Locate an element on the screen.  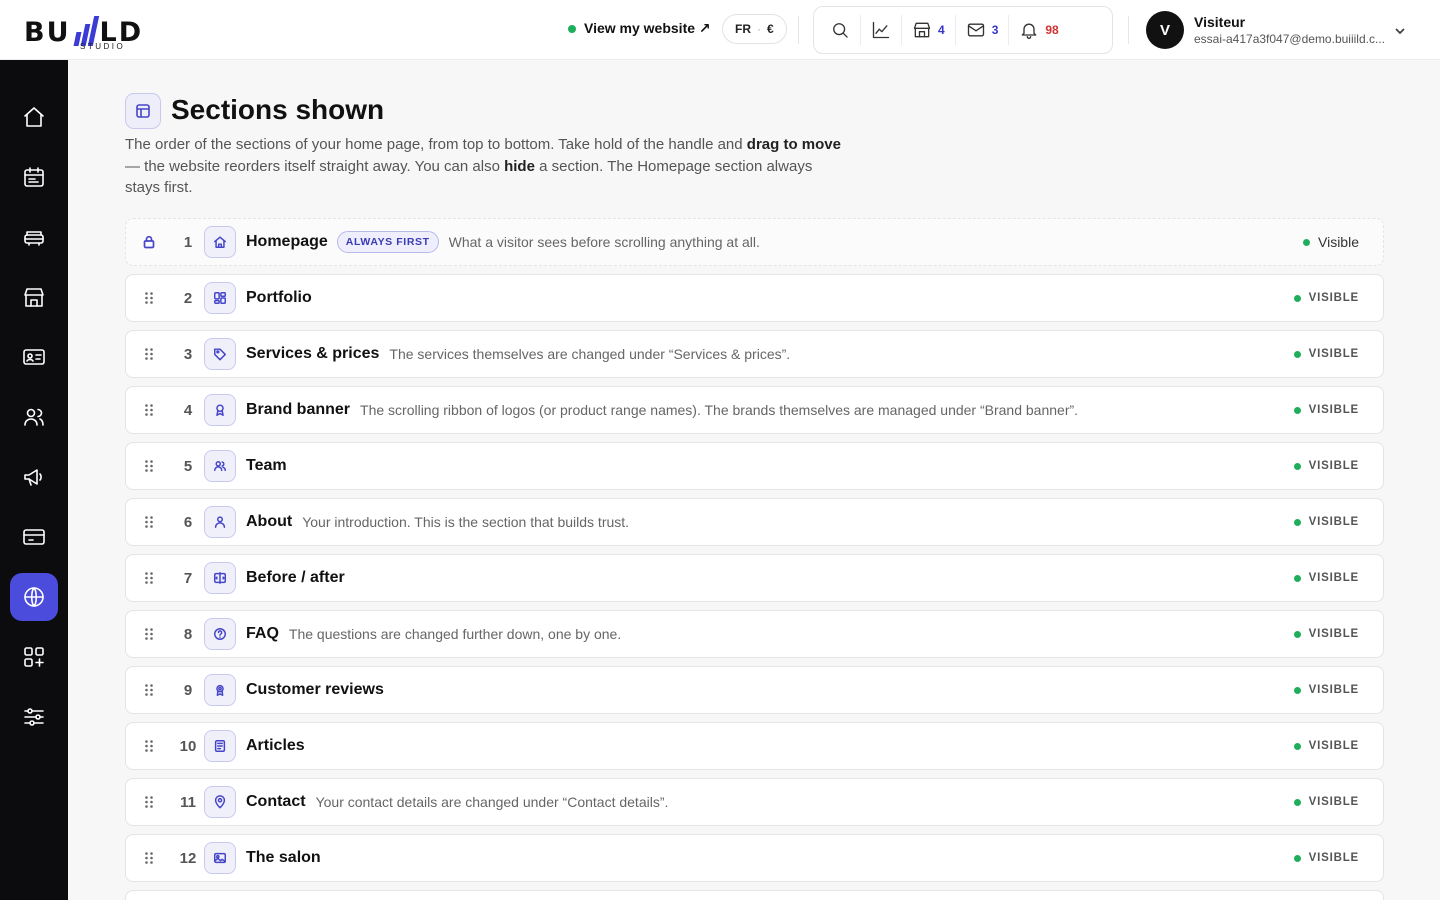
contact-card-icon is located at coordinates (34, 357).